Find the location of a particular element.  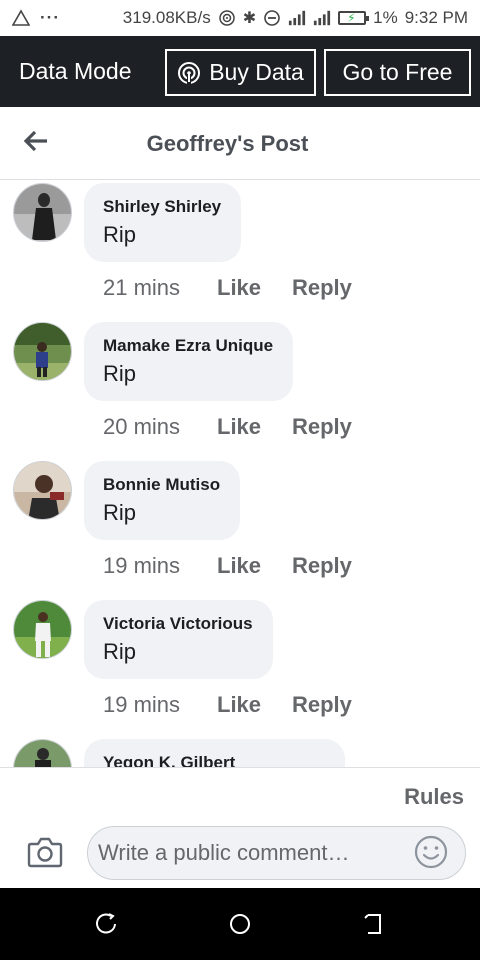

data-mode-bar: Data Mode Buy Data Go to Free is located at coordinates (240, 71).